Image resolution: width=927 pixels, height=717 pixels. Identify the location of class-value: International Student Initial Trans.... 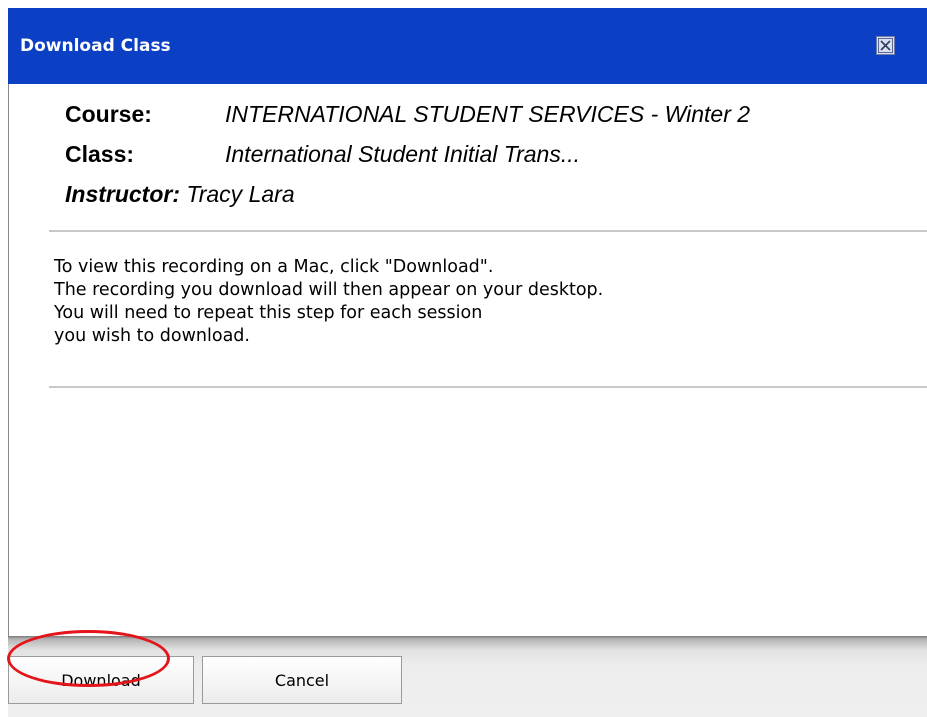
(402, 154).